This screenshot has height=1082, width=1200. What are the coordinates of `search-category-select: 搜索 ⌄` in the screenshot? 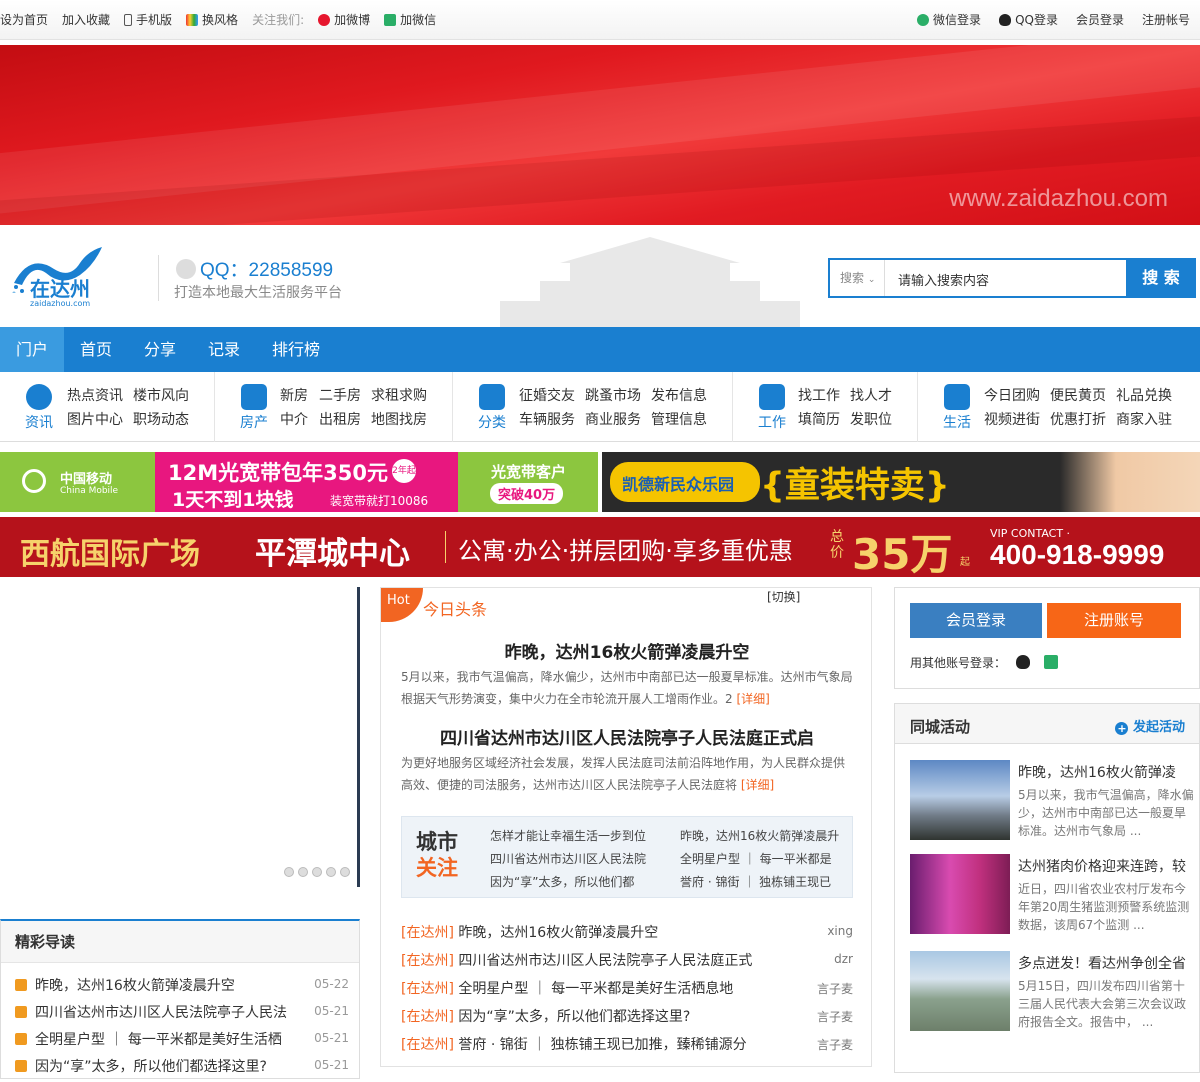 It's located at (857, 278).